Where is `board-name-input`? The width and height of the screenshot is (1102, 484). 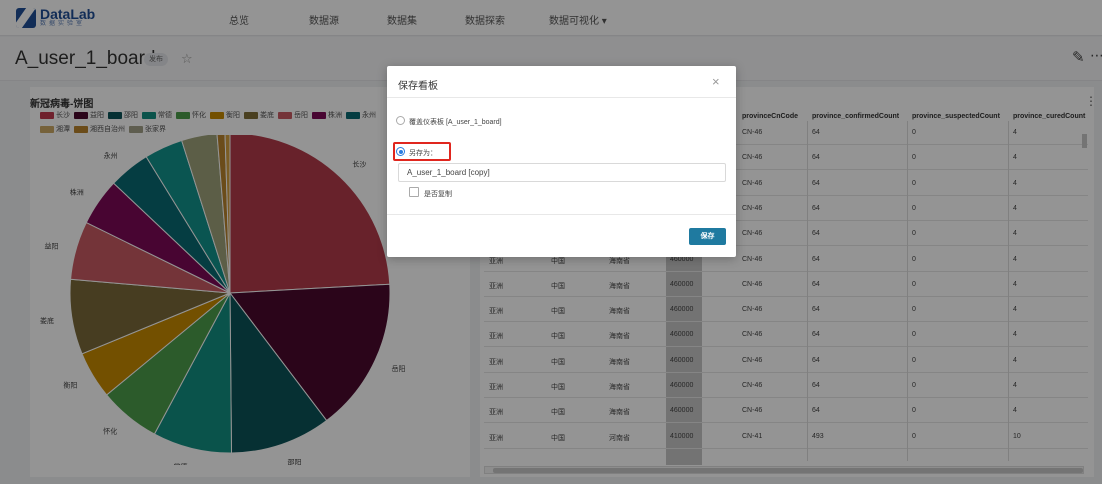
board-name-input is located at coordinates (562, 172).